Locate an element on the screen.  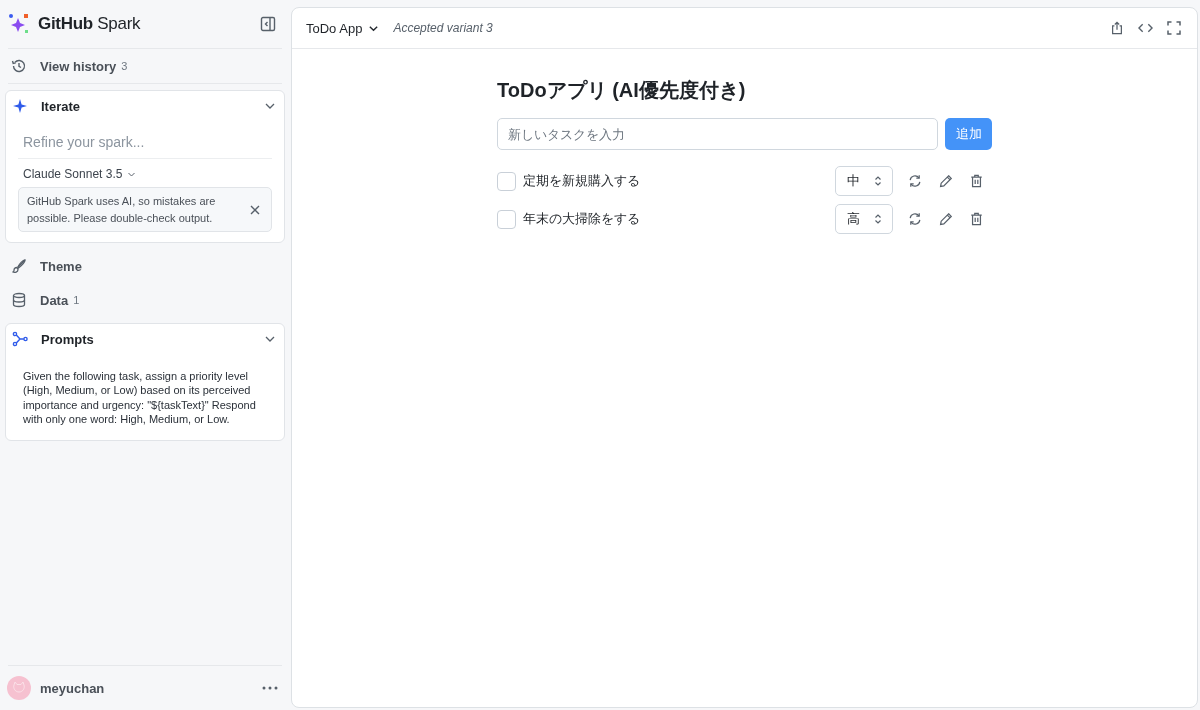
fullscreen-button is located at coordinates (1174, 28).